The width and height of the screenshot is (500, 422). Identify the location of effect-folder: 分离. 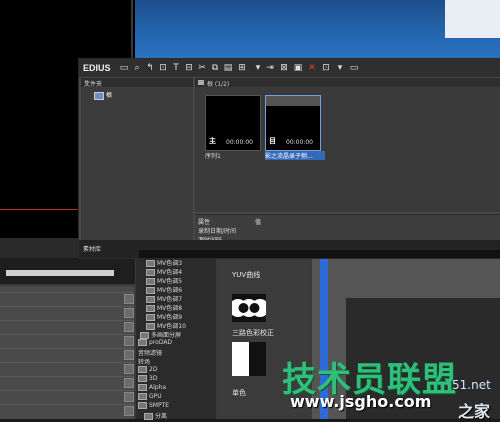
(155, 415).